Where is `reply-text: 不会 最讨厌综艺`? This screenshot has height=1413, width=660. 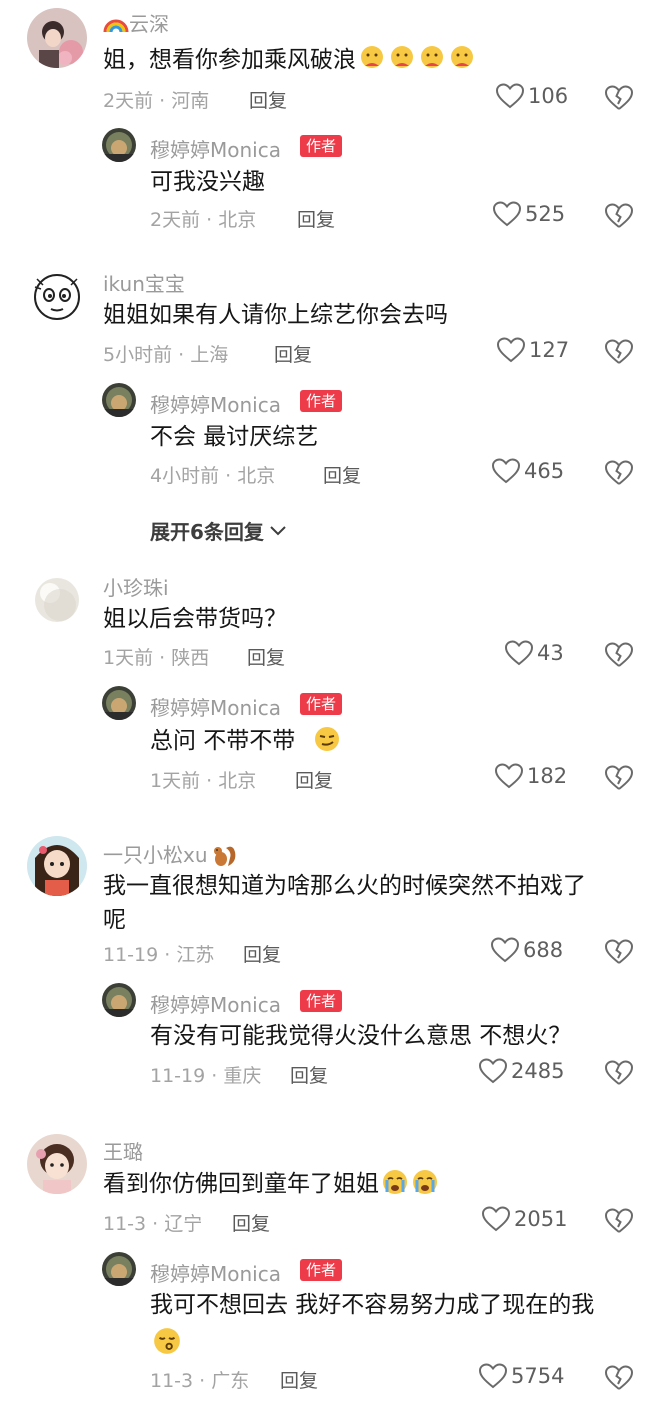 reply-text: 不会 最讨厌综艺 is located at coordinates (234, 437).